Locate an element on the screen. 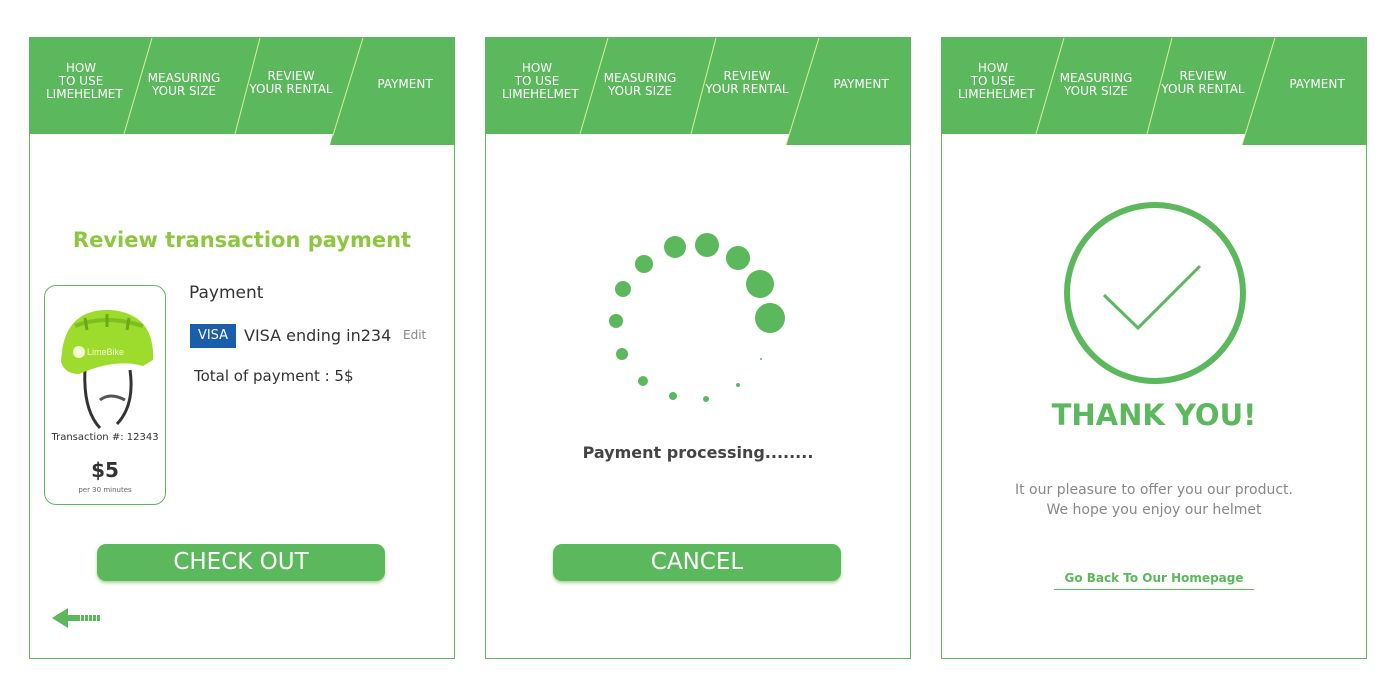 This screenshot has height=696, width=1398. checkout-button: CHECK OUT is located at coordinates (241, 562).